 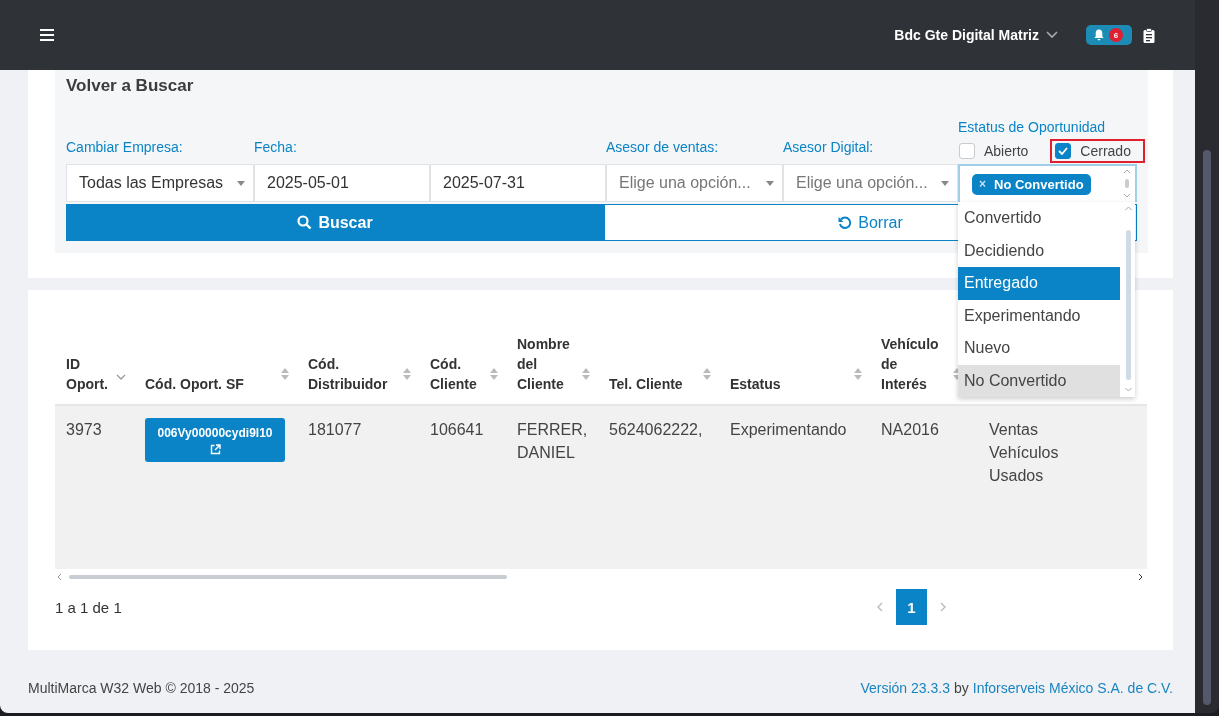 What do you see at coordinates (335, 429) in the screenshot?
I see `table-cell: 181077` at bounding box center [335, 429].